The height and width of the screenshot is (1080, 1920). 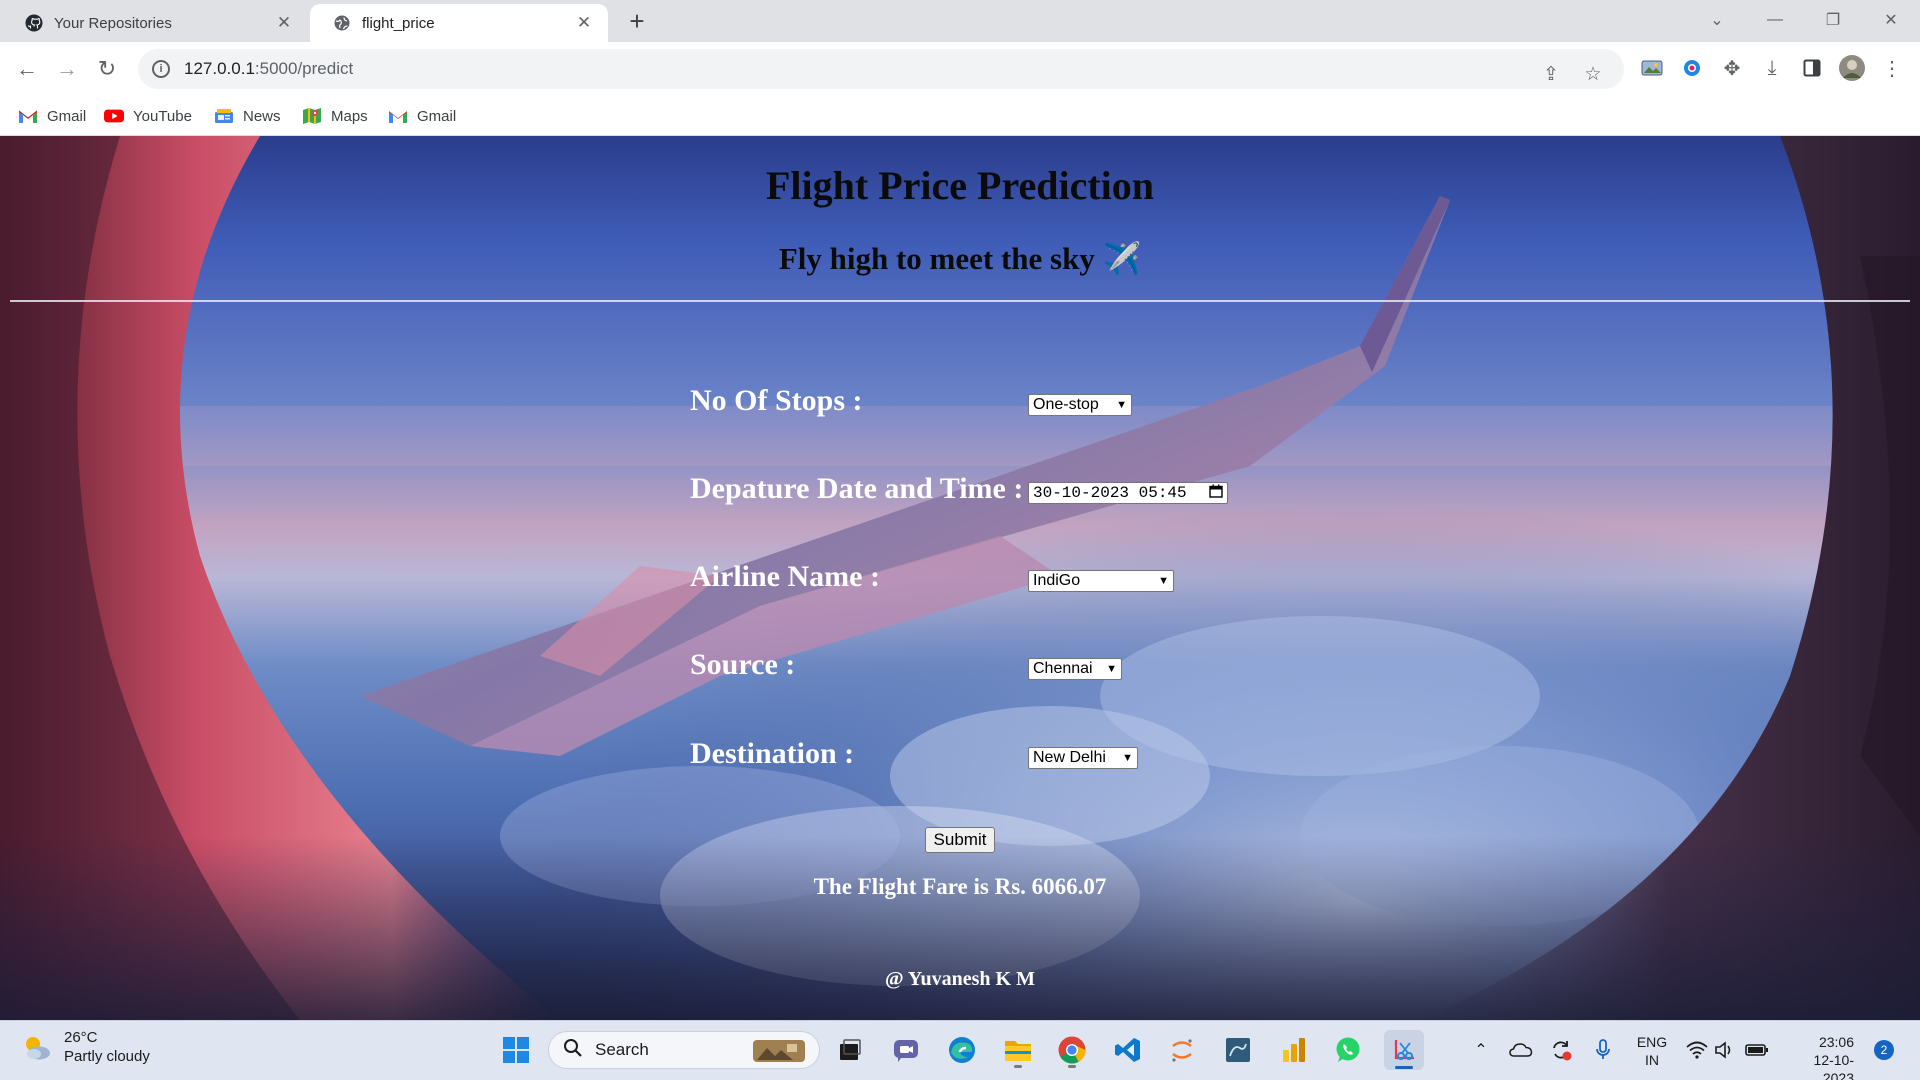 I want to click on page-subtitle: Fly high to meet the sky ✈️, so click(x=960, y=258).